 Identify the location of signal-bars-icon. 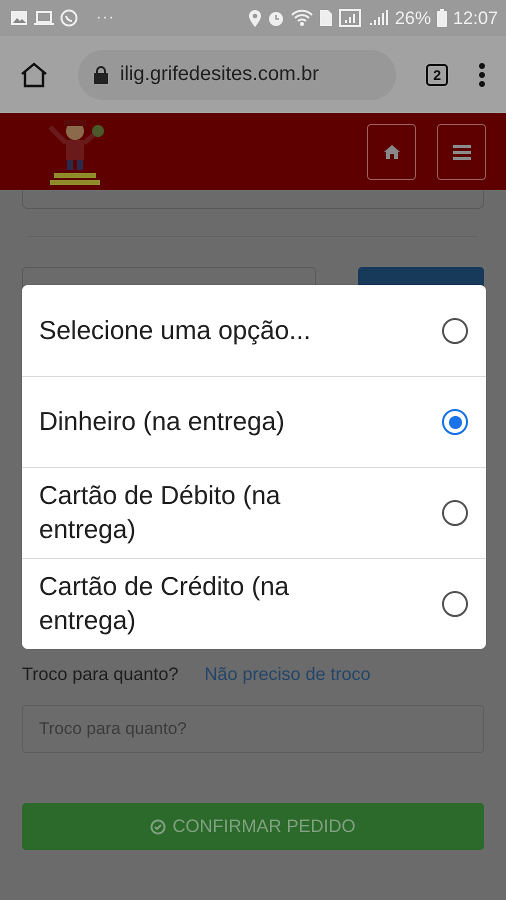
(378, 18).